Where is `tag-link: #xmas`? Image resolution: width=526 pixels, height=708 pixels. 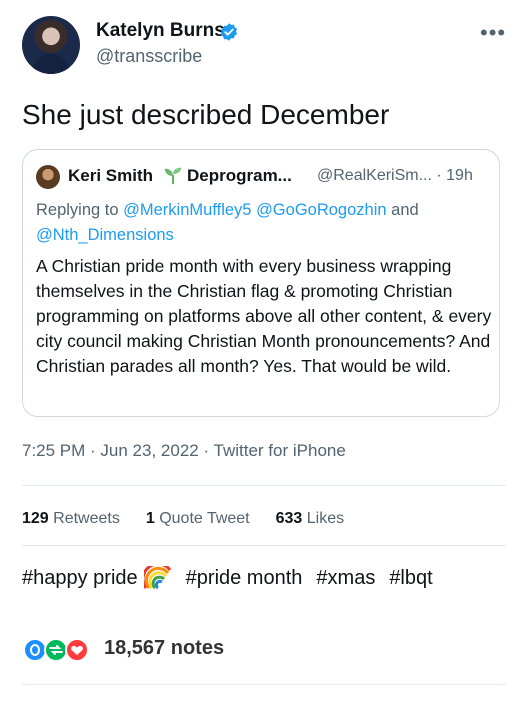
tag-link: #xmas is located at coordinates (345, 578).